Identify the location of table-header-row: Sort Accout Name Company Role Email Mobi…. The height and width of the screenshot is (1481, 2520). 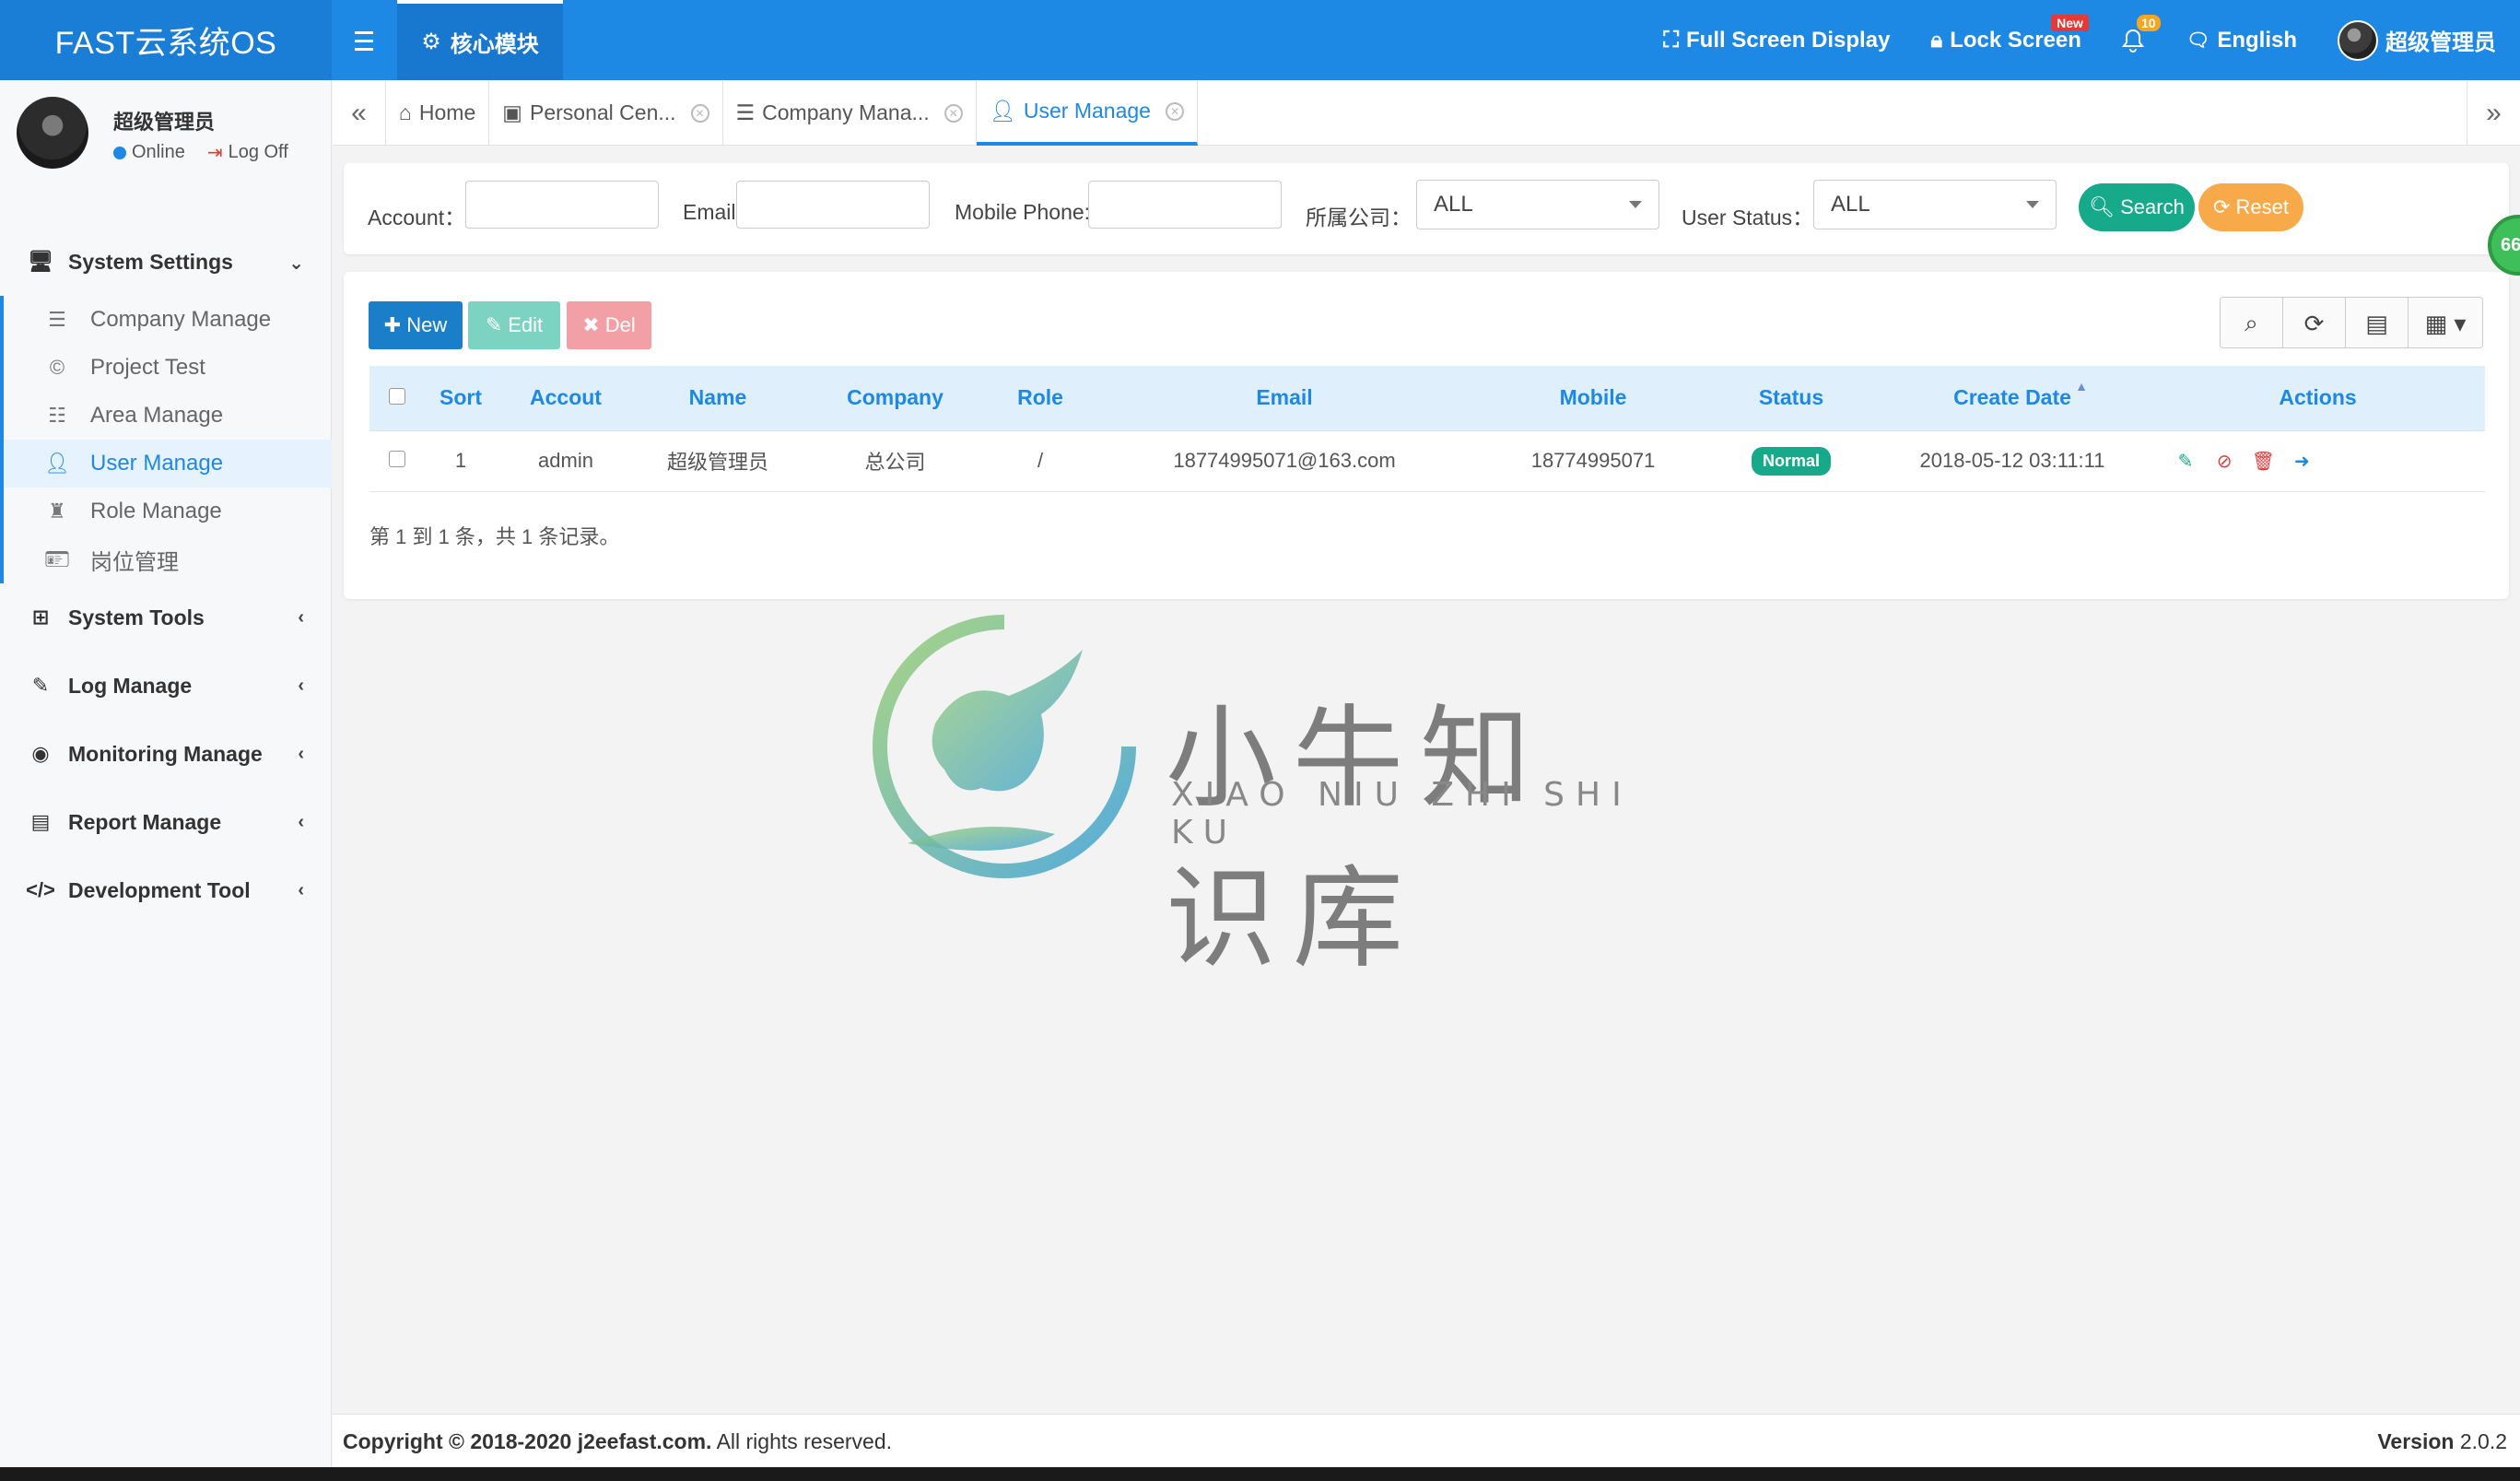
(1427, 398).